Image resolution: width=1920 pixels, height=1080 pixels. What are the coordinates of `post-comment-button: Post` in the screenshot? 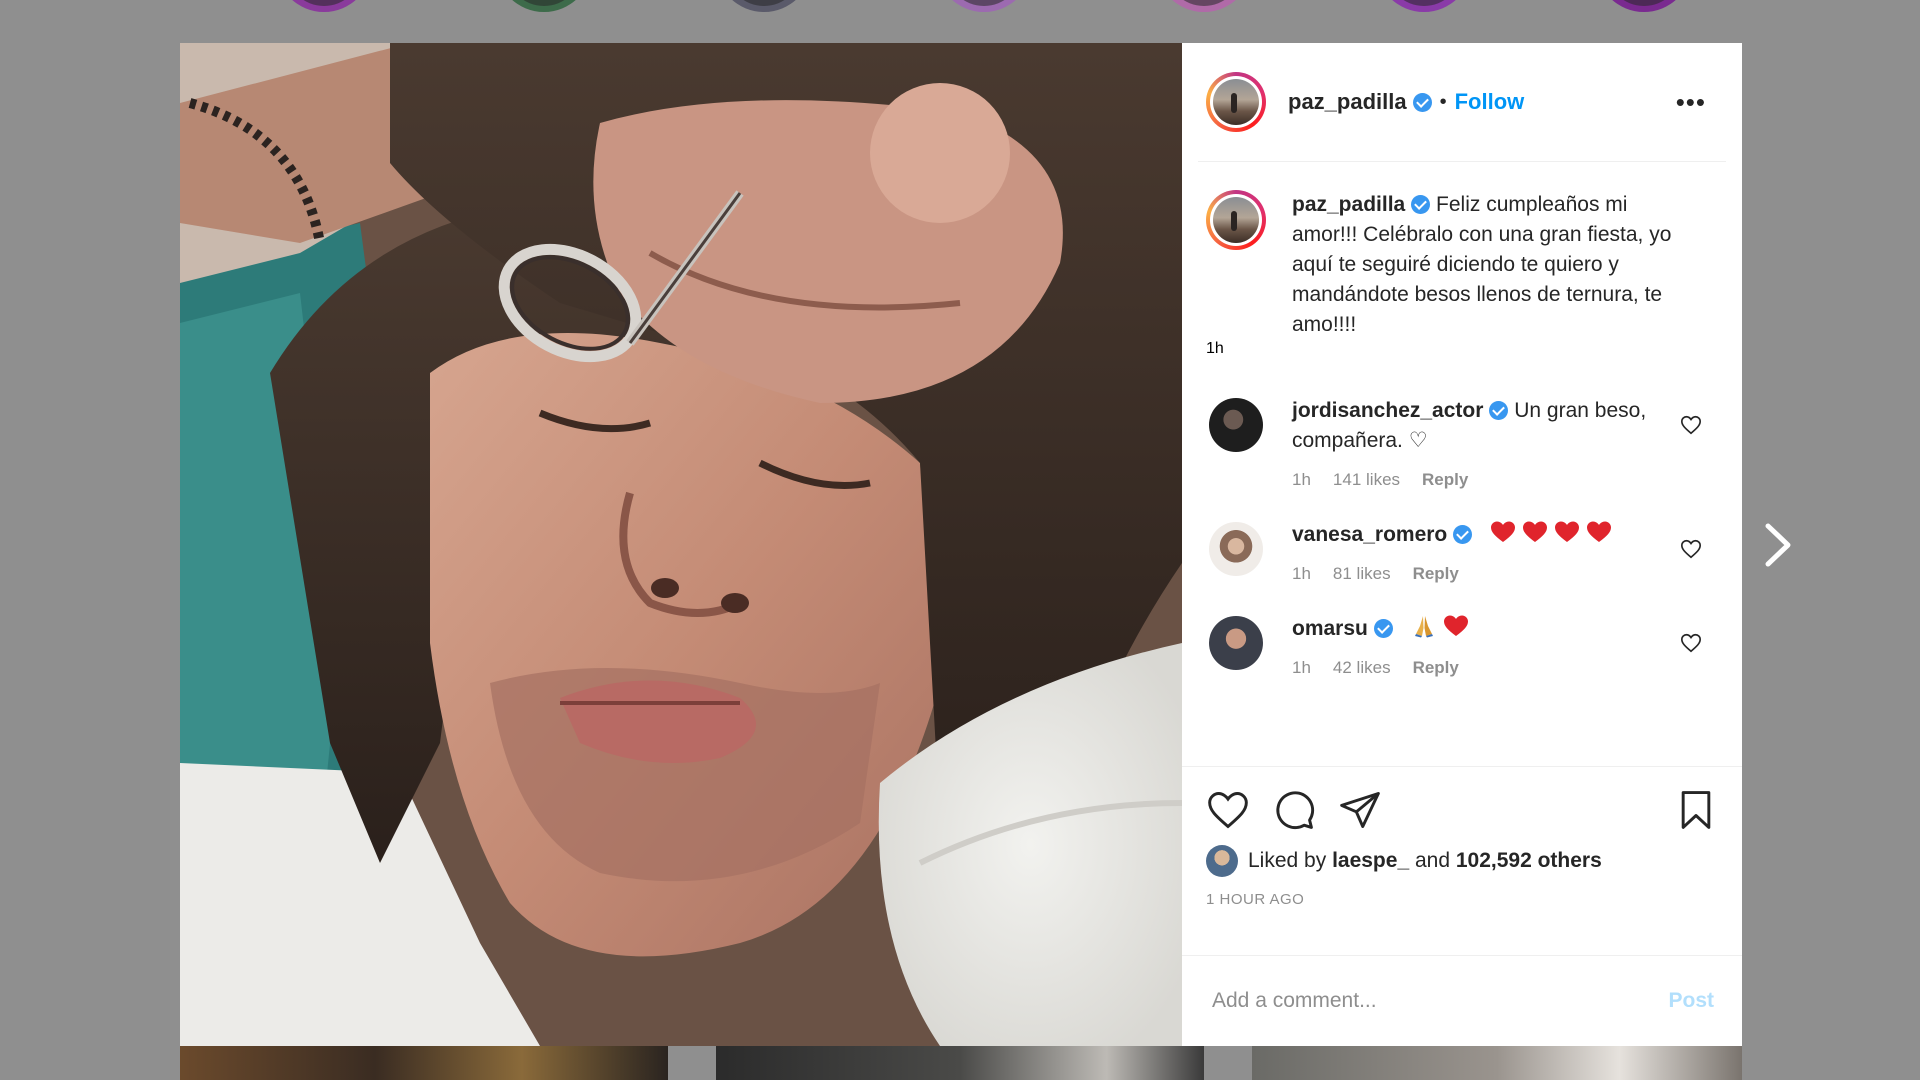 It's located at (1691, 1001).